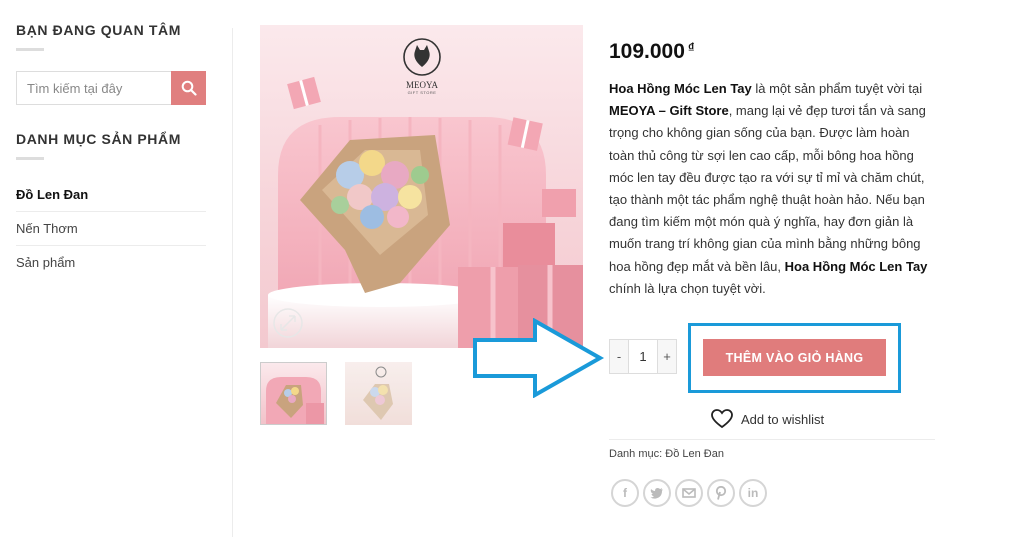  Describe the element at coordinates (647, 51) in the screenshot. I see `price-value: 109.000` at that location.